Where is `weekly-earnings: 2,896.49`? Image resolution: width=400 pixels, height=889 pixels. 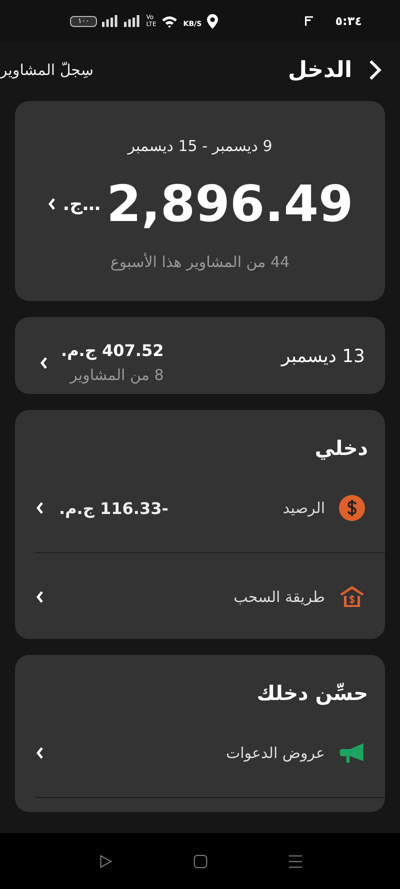 weekly-earnings: 2,896.49 is located at coordinates (230, 204).